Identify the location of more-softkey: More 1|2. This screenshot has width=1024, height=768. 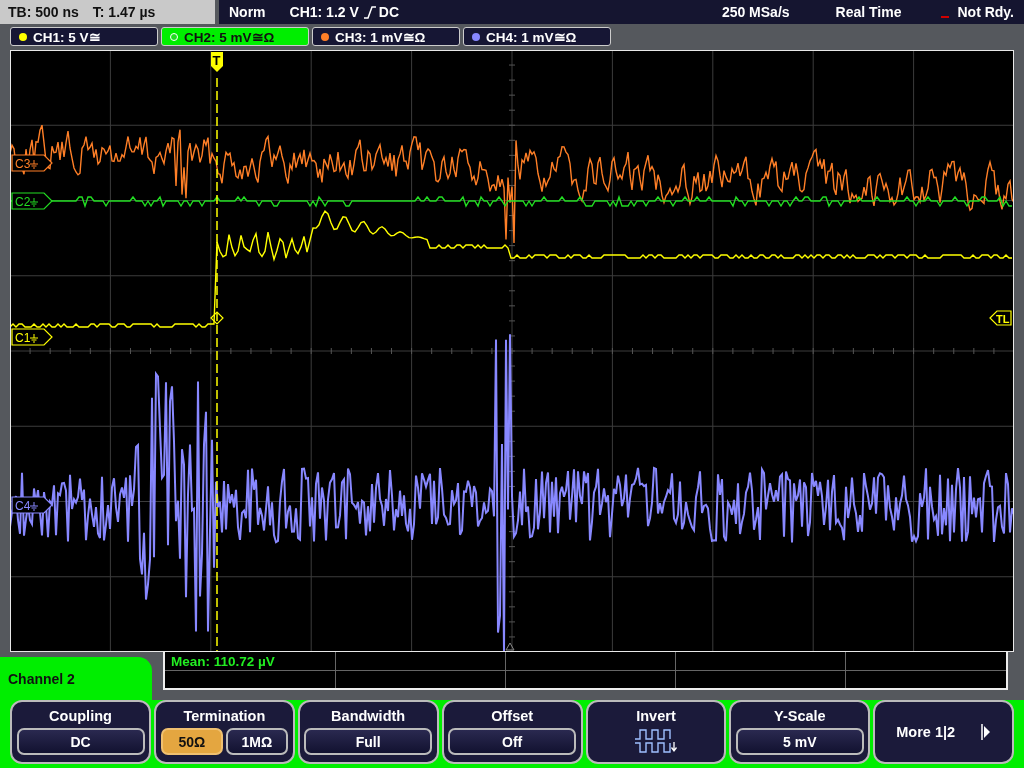
(943, 732).